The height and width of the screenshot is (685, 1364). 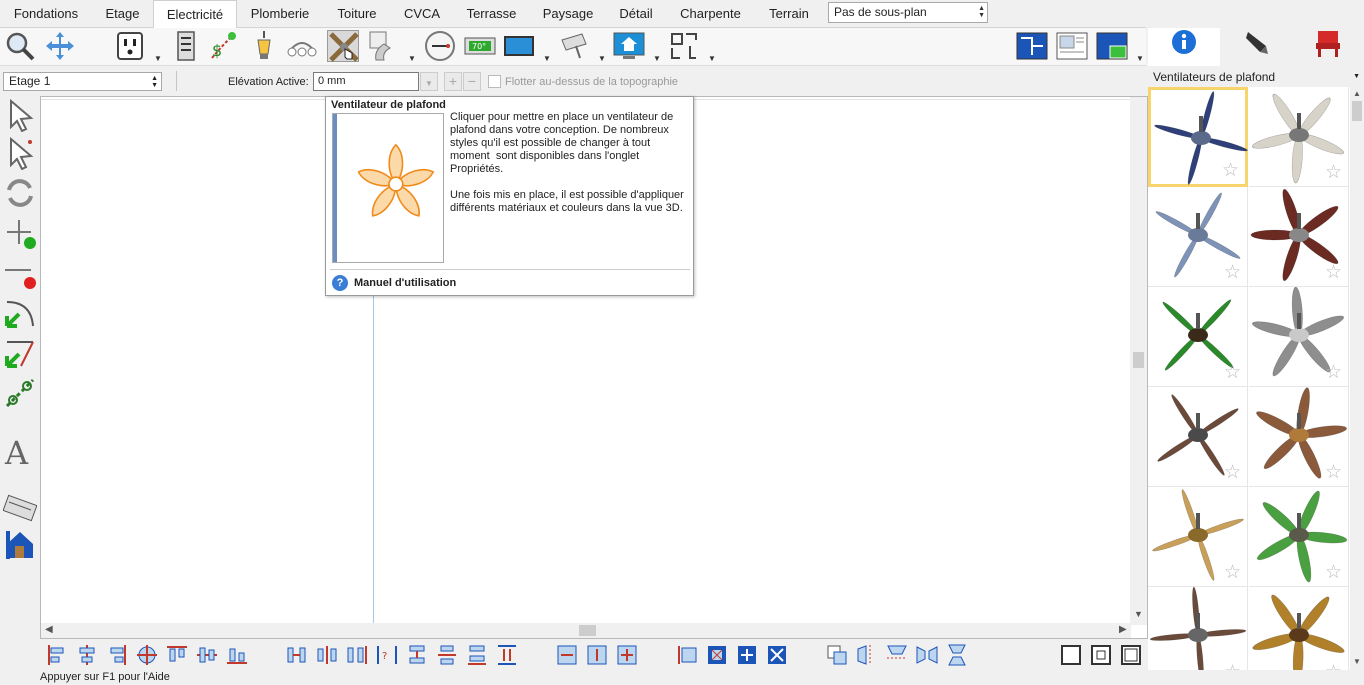 What do you see at coordinates (1131, 655) in the screenshot?
I see `view-corner-button` at bounding box center [1131, 655].